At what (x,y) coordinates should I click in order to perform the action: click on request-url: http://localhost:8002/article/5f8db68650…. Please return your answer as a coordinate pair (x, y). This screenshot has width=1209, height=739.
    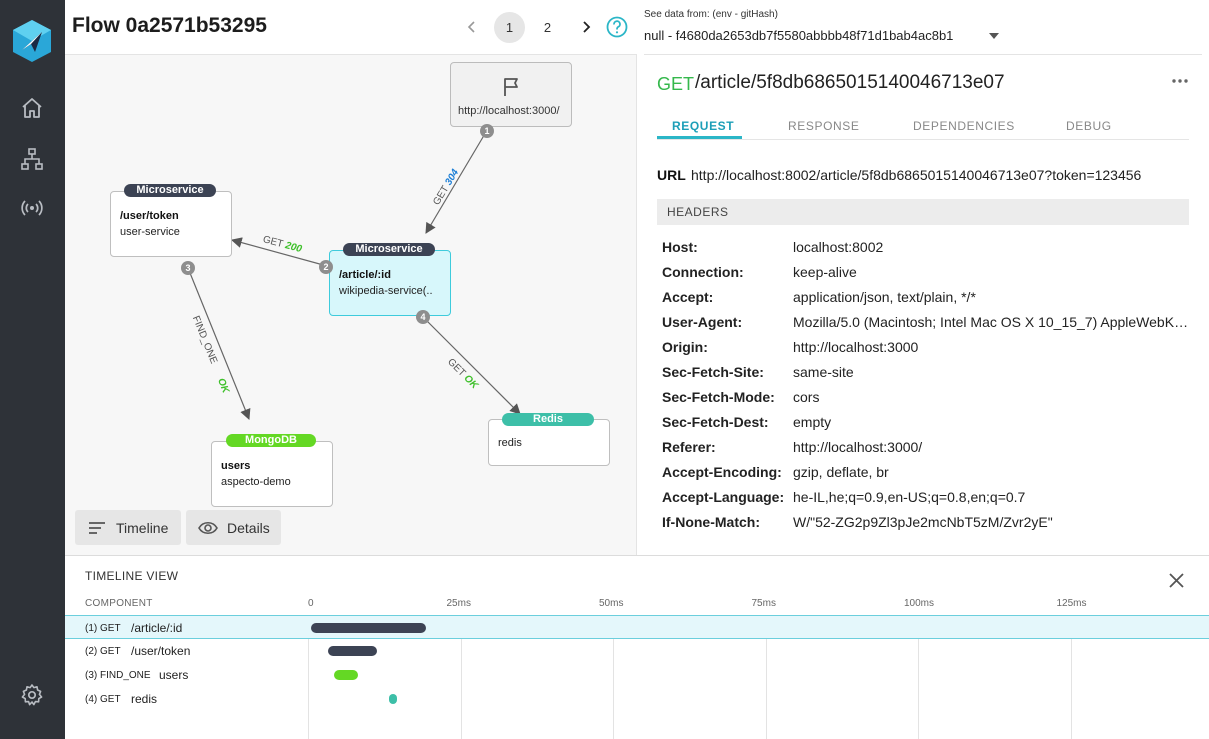
    Looking at the image, I should click on (916, 175).